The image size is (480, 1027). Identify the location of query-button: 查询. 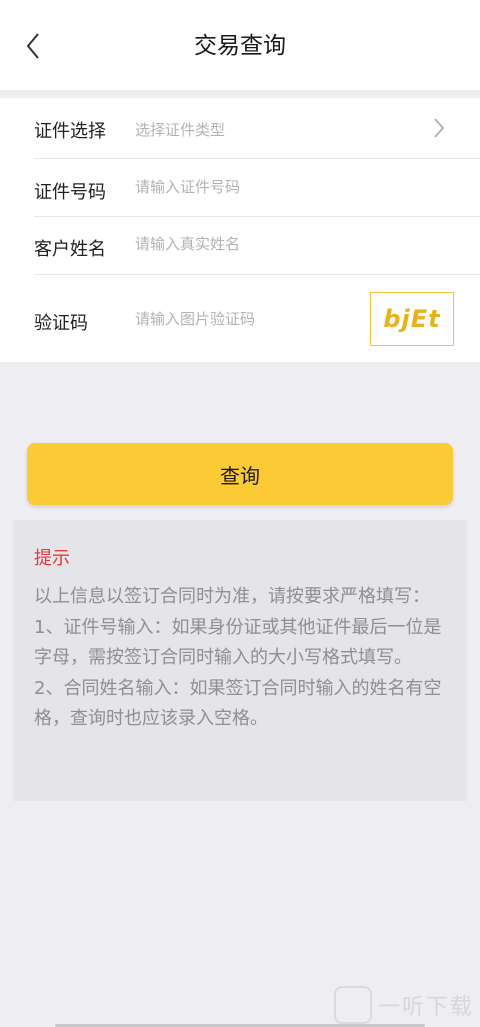
(240, 474).